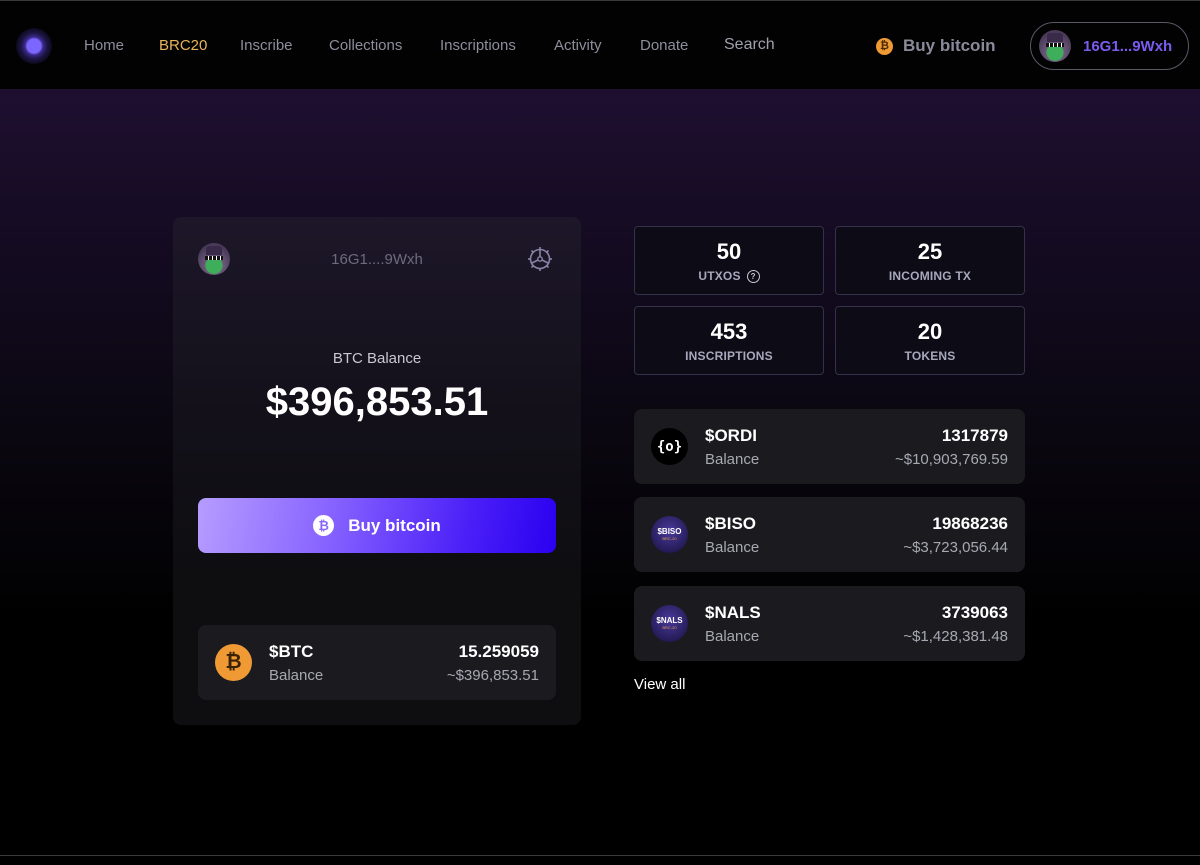 The height and width of the screenshot is (865, 1200). What do you see at coordinates (974, 612) in the screenshot?
I see `token-amount: 3739063` at bounding box center [974, 612].